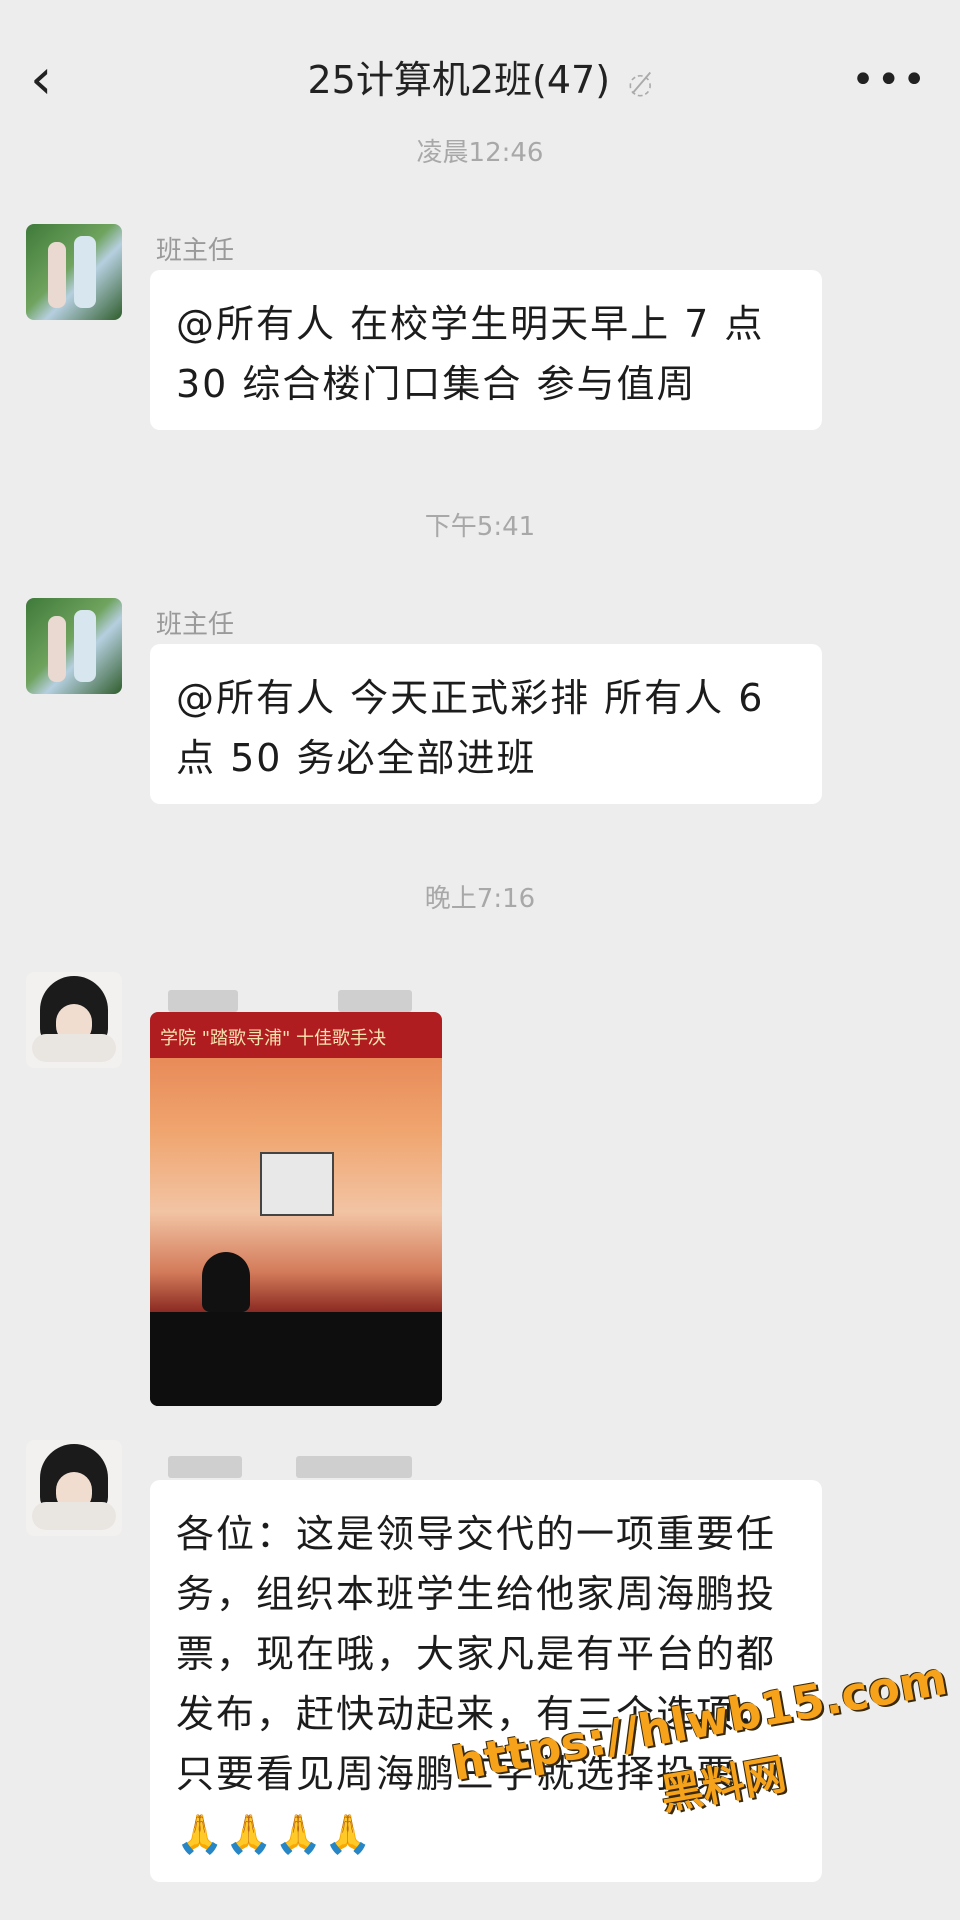 The height and width of the screenshot is (1920, 960). I want to click on photo-audience, so click(296, 1359).